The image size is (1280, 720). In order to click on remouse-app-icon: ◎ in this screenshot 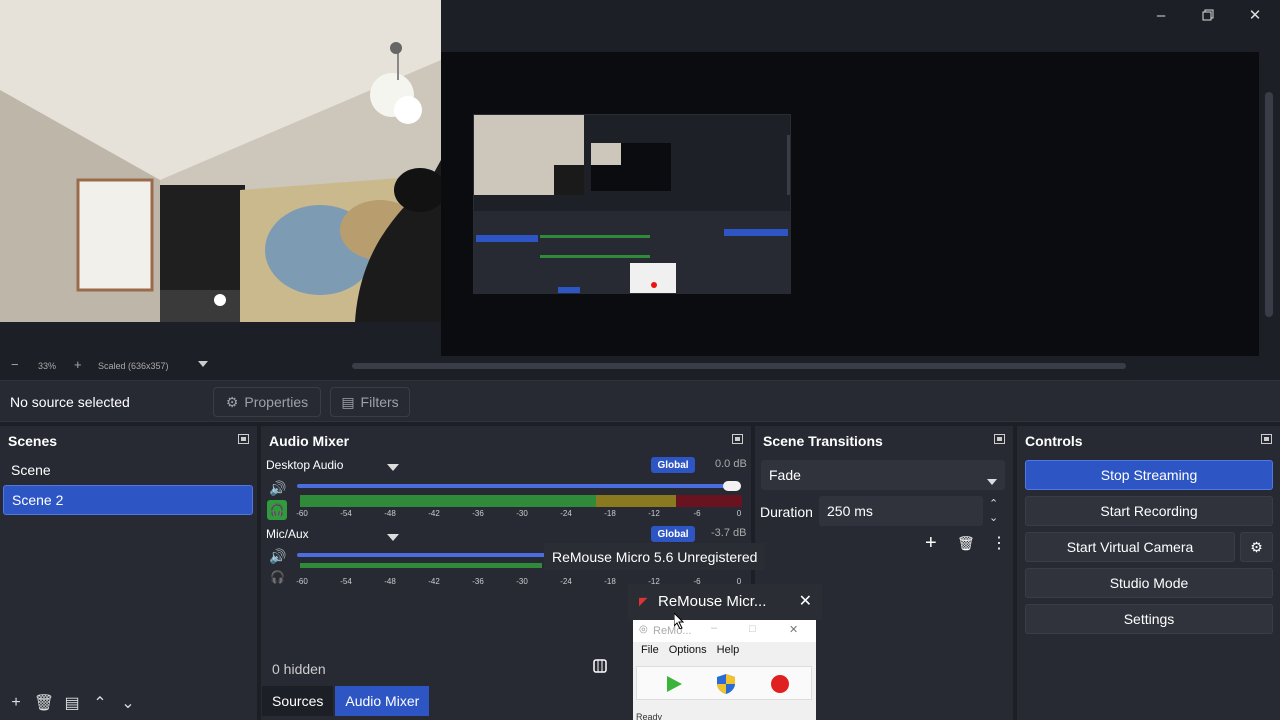, I will do `click(643, 629)`.